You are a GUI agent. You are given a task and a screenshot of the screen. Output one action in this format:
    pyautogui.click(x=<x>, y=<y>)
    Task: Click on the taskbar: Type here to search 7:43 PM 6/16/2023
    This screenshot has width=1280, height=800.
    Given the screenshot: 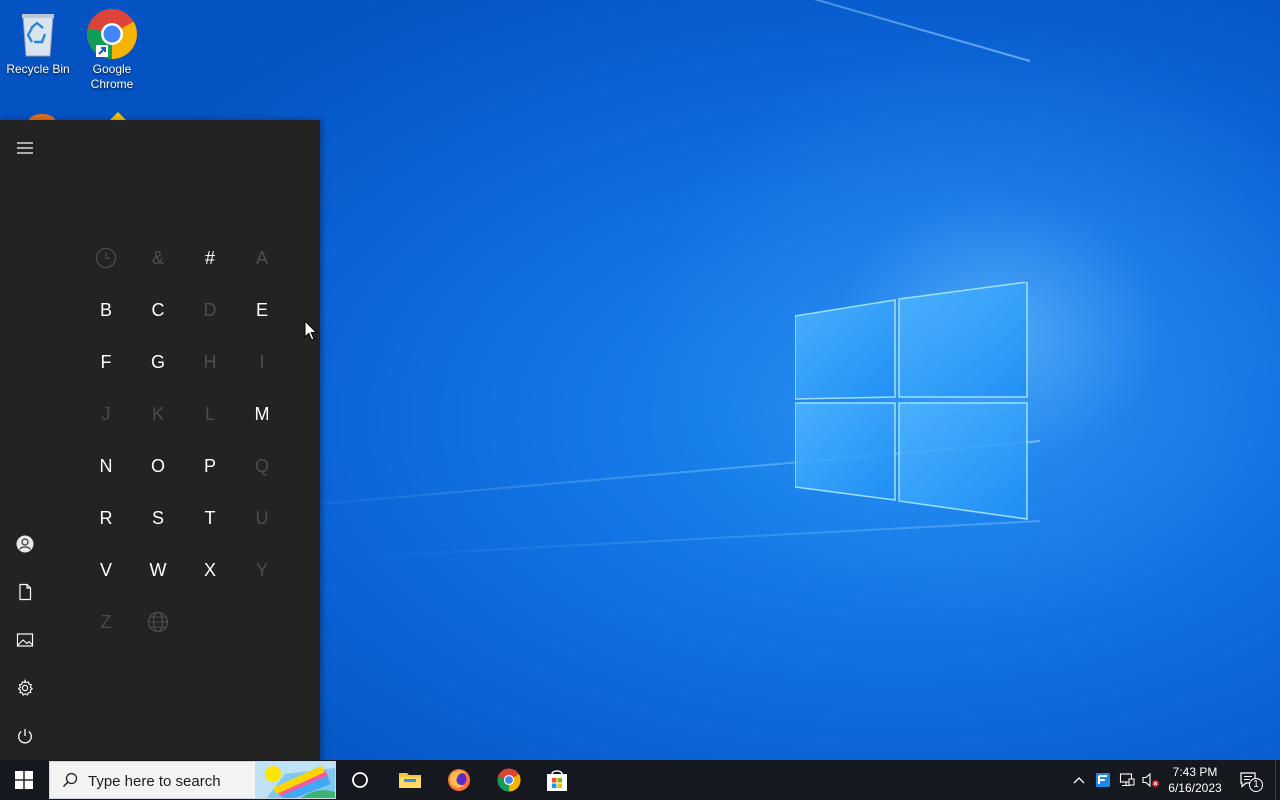 What is the action you would take?
    pyautogui.click(x=640, y=780)
    